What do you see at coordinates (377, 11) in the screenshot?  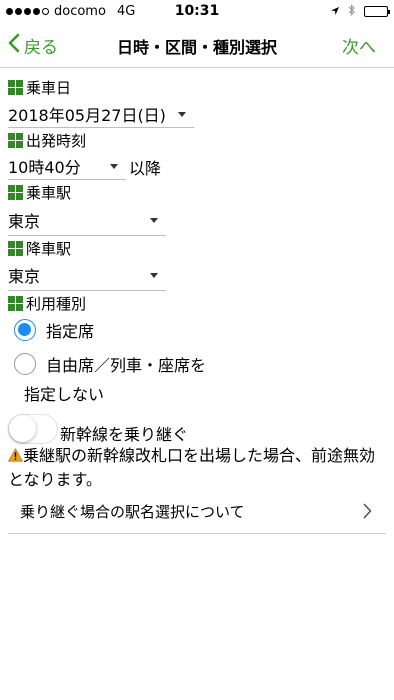 I see `battery-icon` at bounding box center [377, 11].